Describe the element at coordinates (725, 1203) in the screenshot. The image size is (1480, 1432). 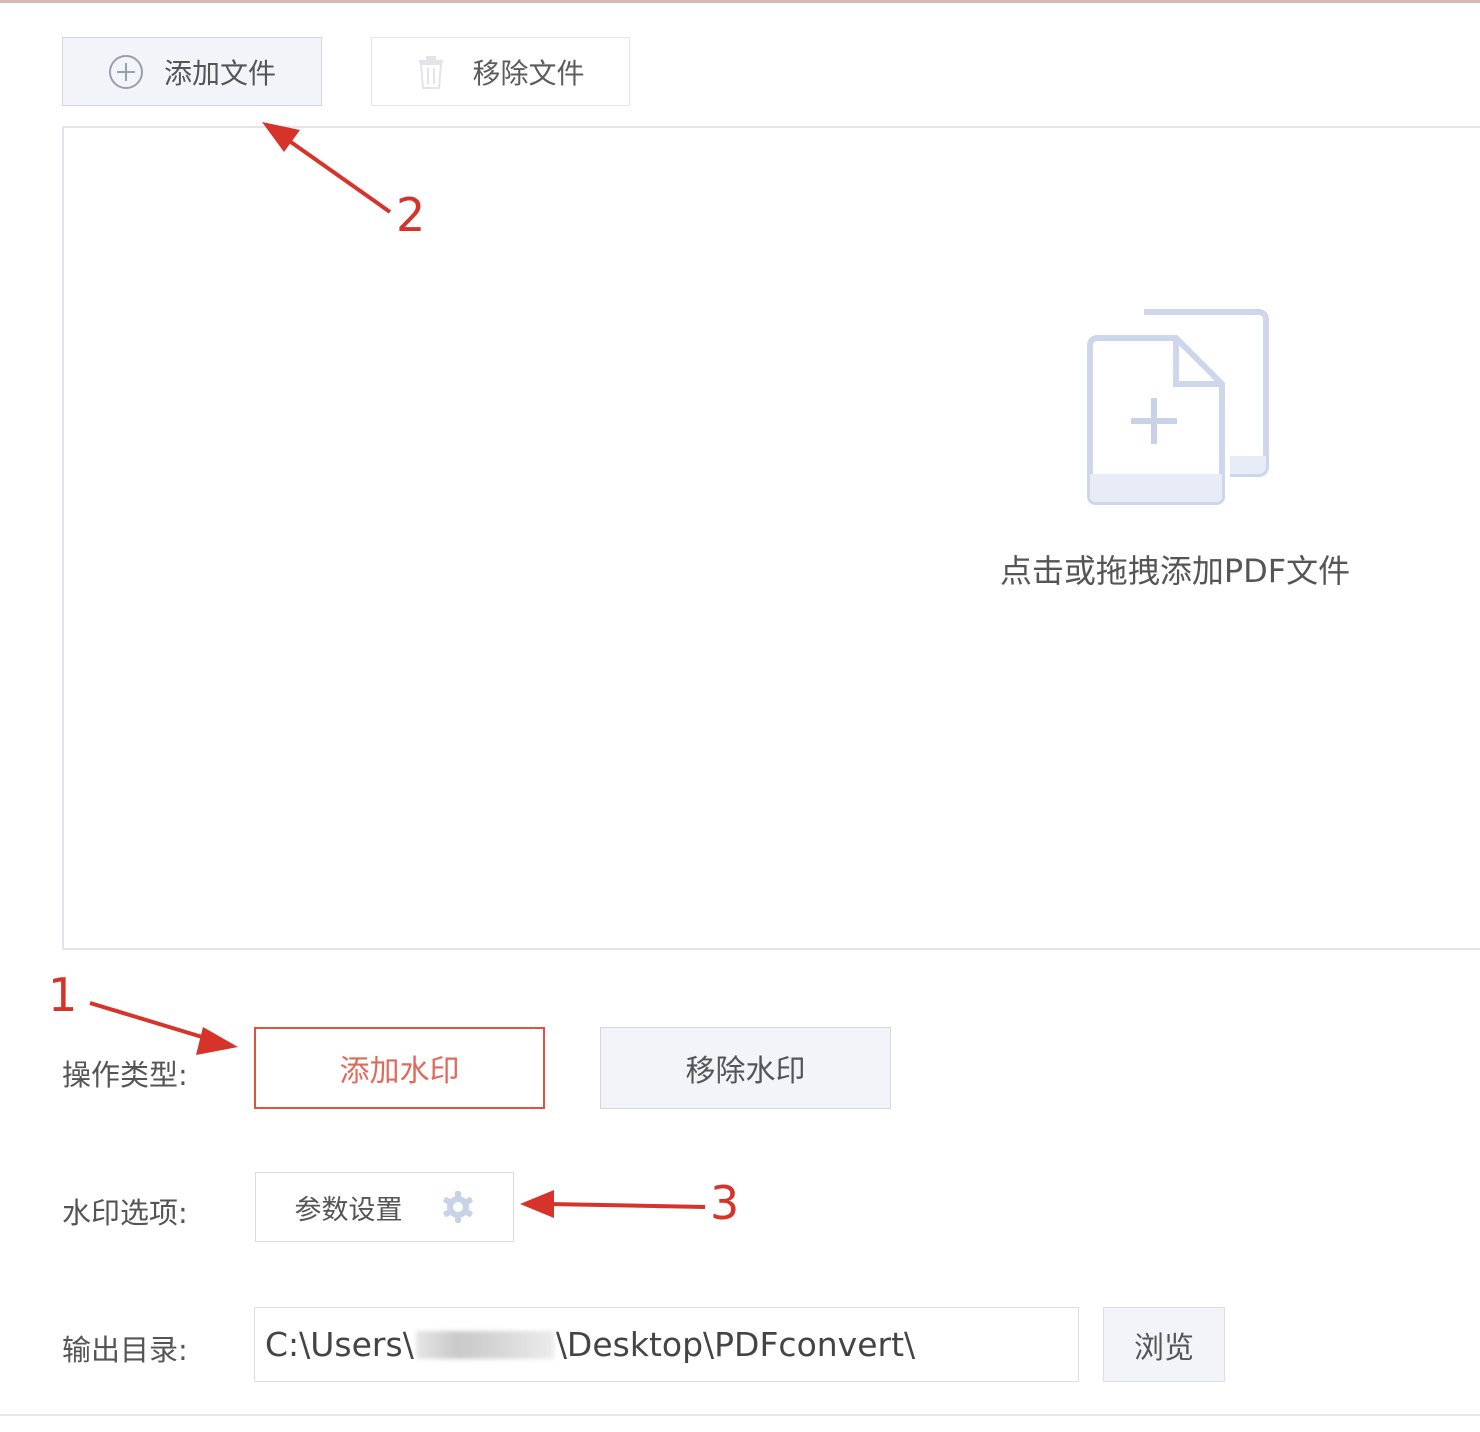
I see `step-number-3: 3` at that location.